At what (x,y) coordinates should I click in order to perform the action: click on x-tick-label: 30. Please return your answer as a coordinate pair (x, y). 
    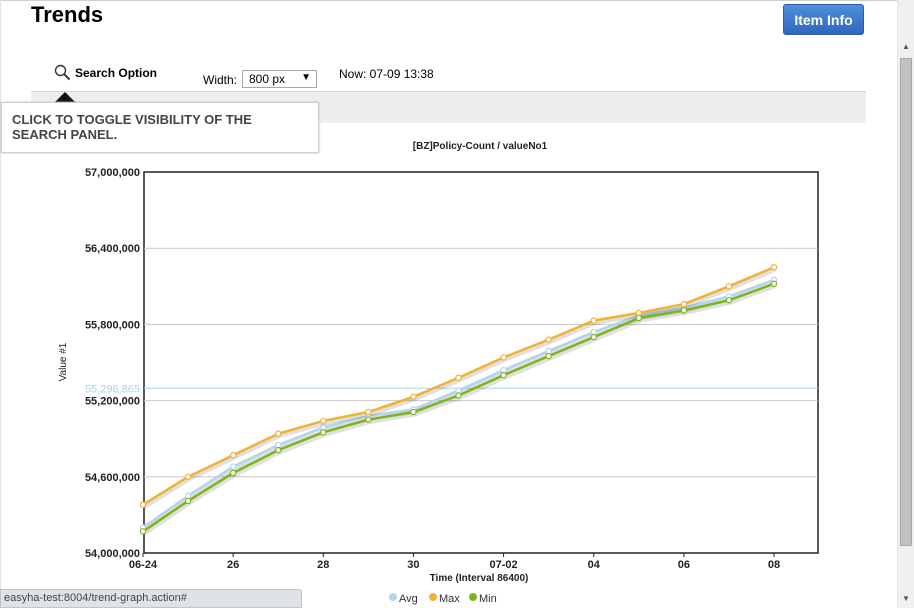
    Looking at the image, I should click on (413, 565).